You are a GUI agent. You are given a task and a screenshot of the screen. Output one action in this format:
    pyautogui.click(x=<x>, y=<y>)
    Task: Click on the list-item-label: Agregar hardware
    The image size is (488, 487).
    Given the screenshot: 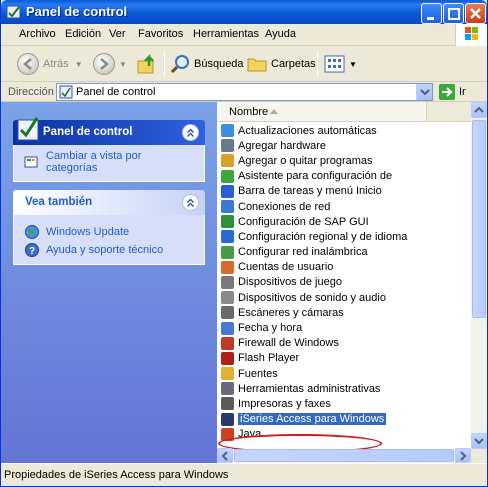 What is the action you would take?
    pyautogui.click(x=282, y=145)
    